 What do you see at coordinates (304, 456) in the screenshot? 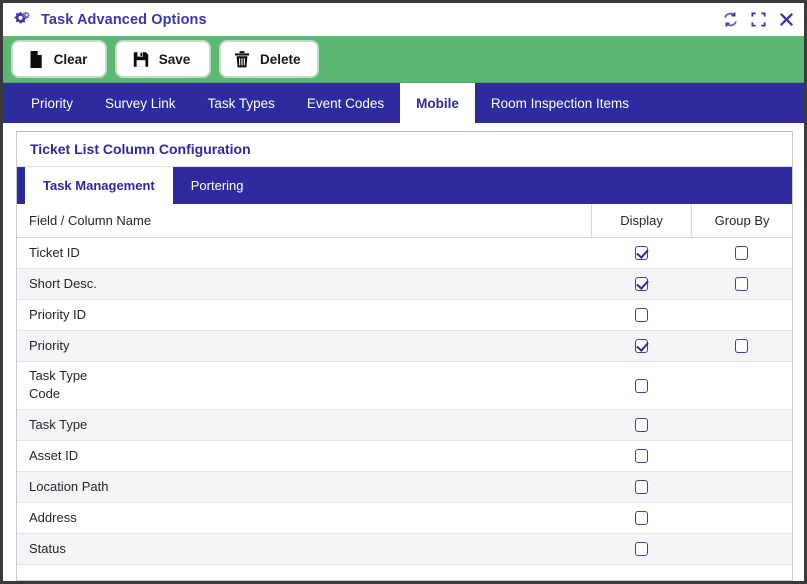
I see `field-name-cell: Asset ID` at bounding box center [304, 456].